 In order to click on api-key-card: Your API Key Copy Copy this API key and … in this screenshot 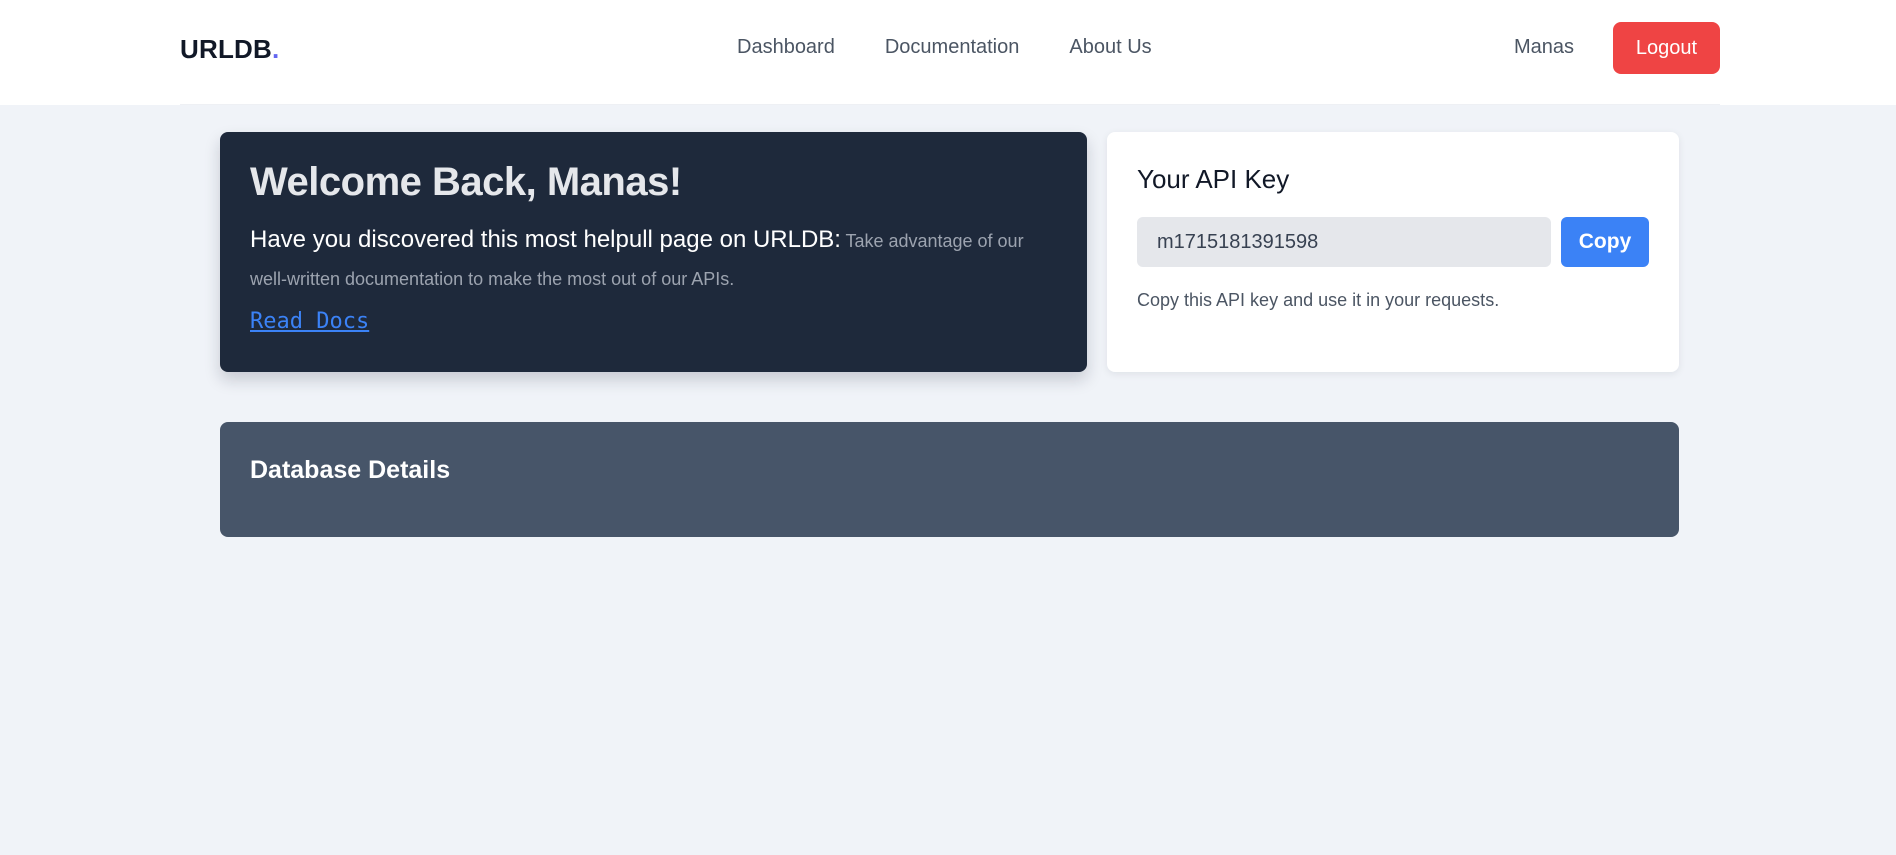, I will do `click(1393, 252)`.